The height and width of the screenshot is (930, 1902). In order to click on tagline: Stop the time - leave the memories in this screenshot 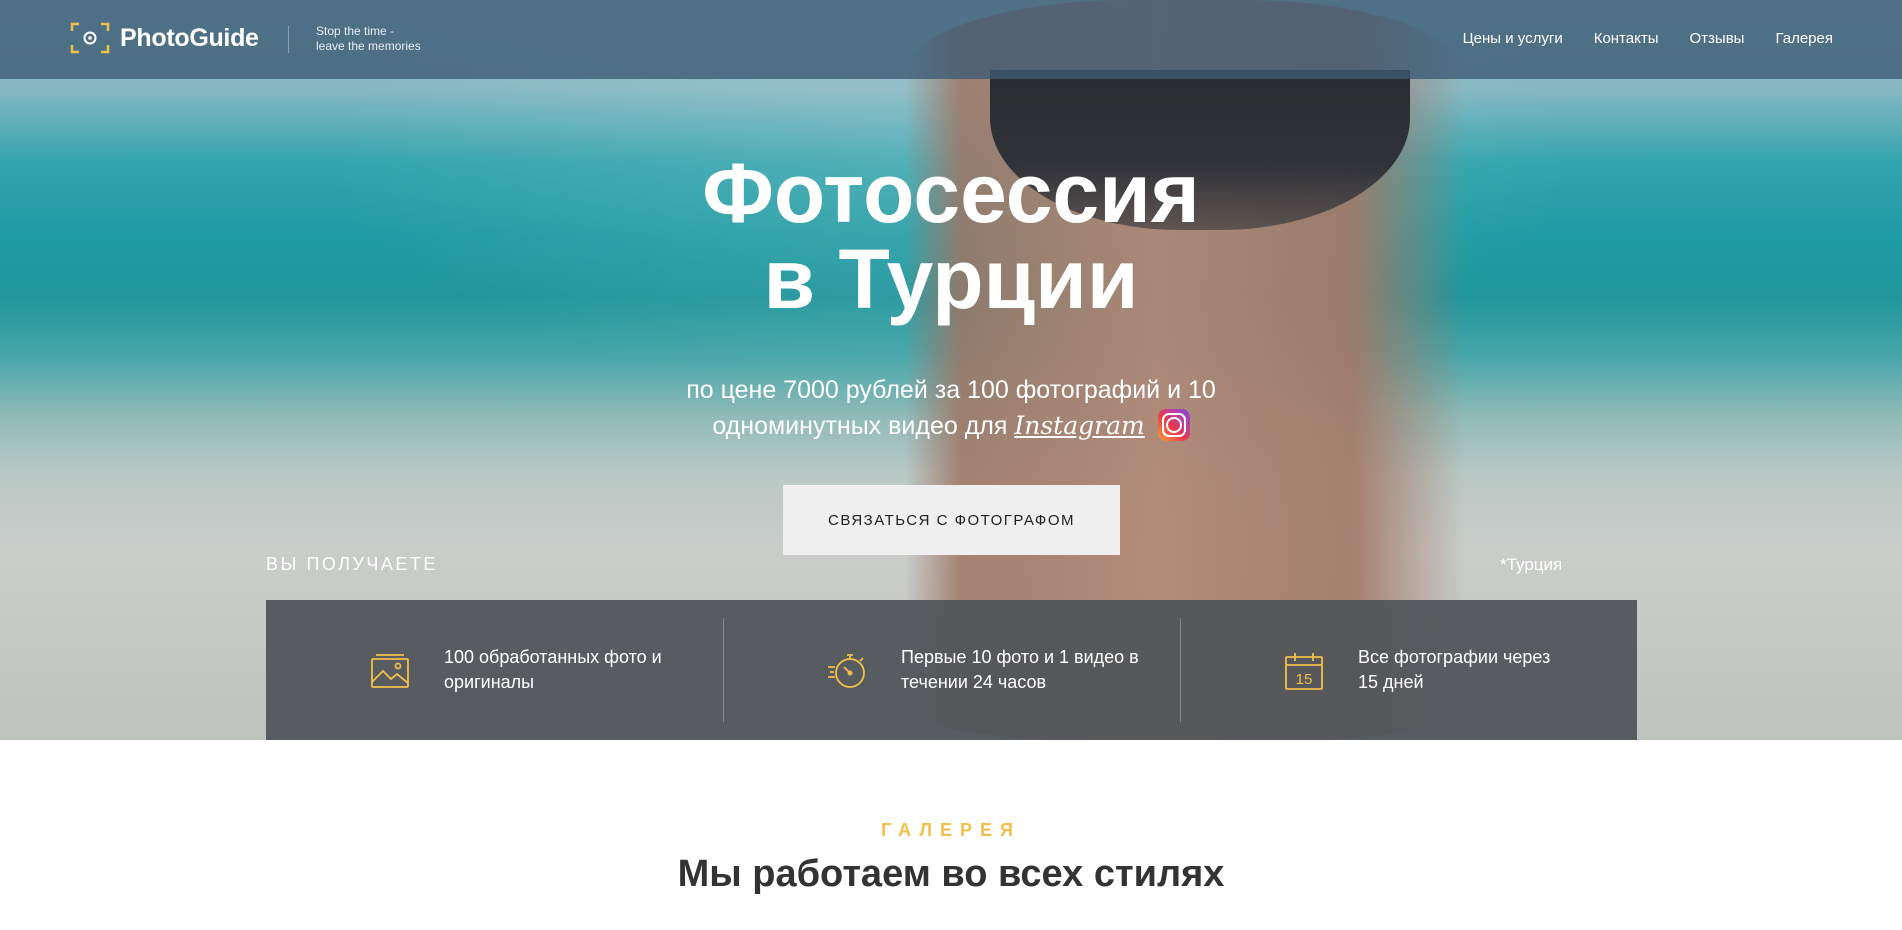, I will do `click(368, 38)`.